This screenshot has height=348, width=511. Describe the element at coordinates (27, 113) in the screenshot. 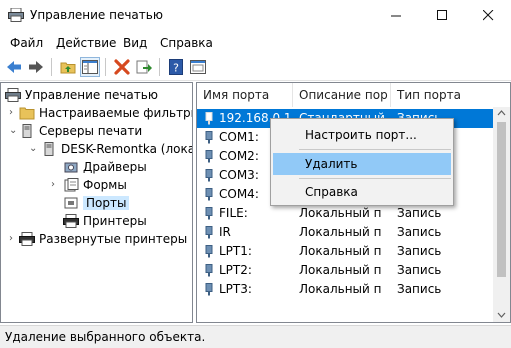

I see `filter-folder-icon` at that location.